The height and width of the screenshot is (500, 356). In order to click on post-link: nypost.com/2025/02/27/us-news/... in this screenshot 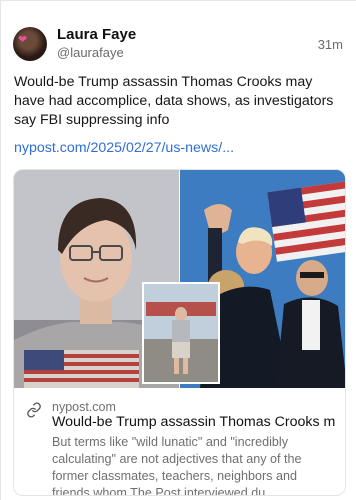, I will do `click(124, 148)`.